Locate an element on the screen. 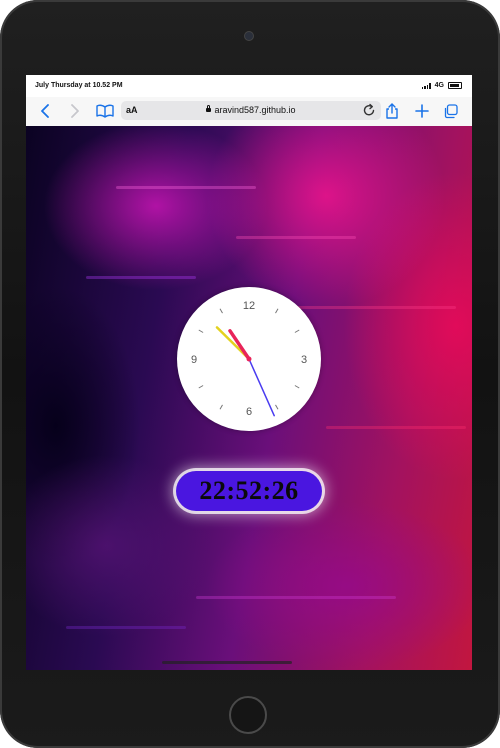 The width and height of the screenshot is (500, 748). status-indicators: 4G is located at coordinates (441, 85).